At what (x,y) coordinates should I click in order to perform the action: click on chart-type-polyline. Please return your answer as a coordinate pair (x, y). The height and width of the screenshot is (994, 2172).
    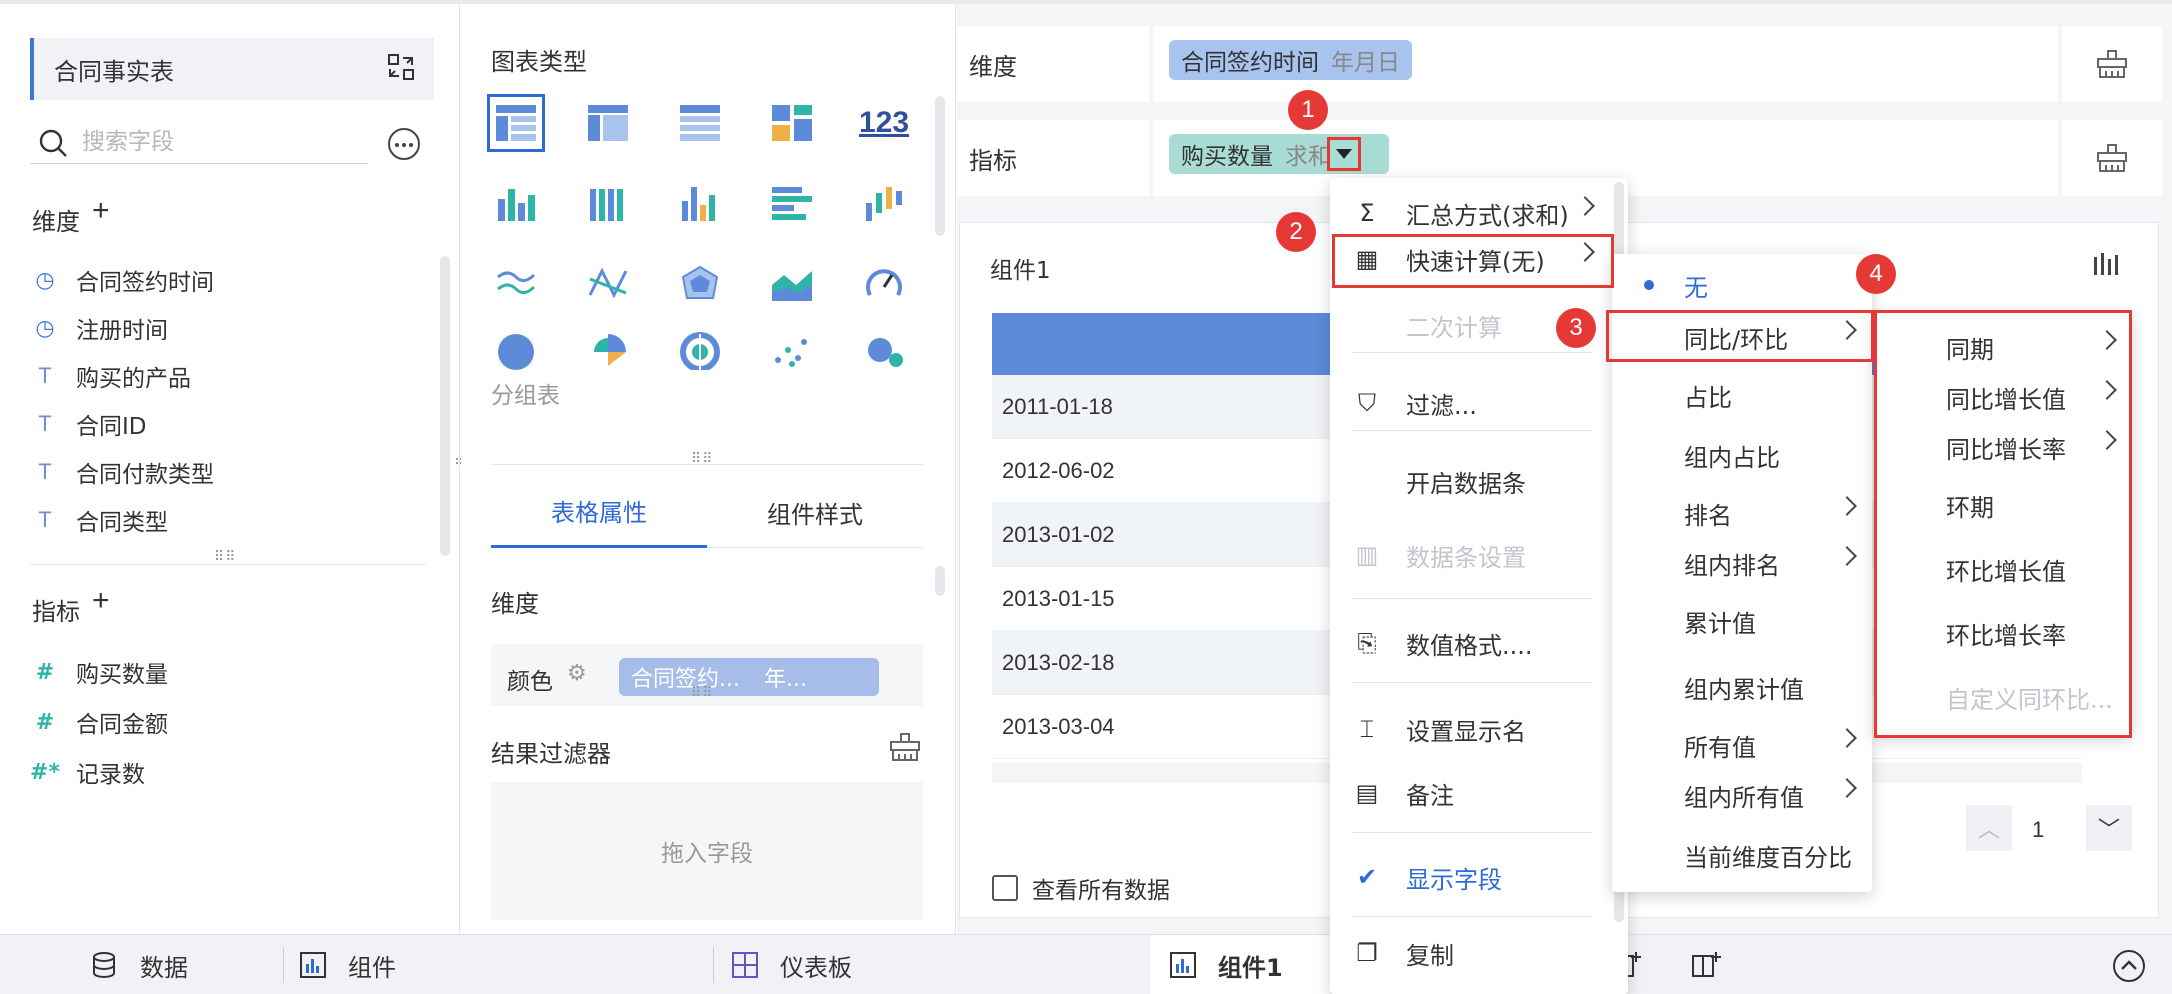
    Looking at the image, I should click on (608, 283).